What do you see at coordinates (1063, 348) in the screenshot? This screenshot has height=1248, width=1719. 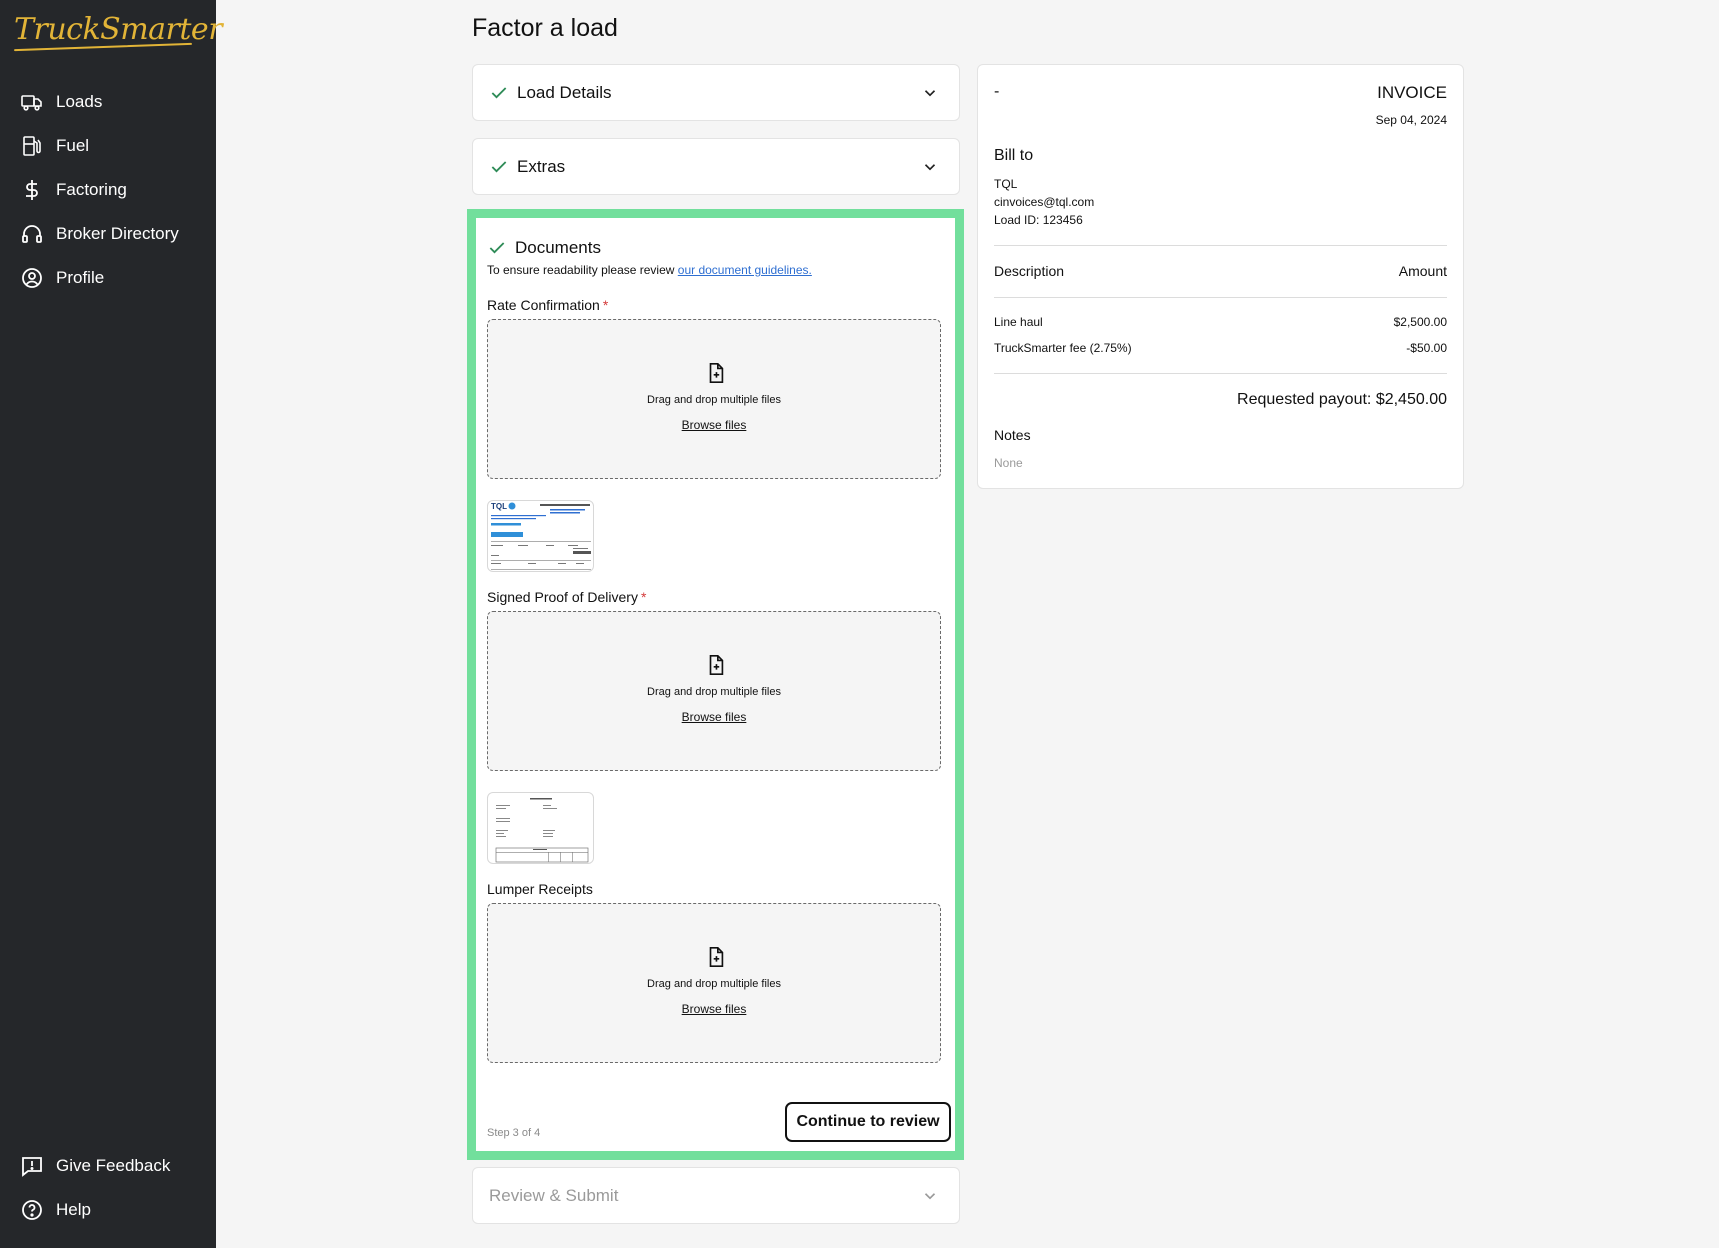 I see `line-item-description: TruckSmarter fee (2.75%)` at bounding box center [1063, 348].